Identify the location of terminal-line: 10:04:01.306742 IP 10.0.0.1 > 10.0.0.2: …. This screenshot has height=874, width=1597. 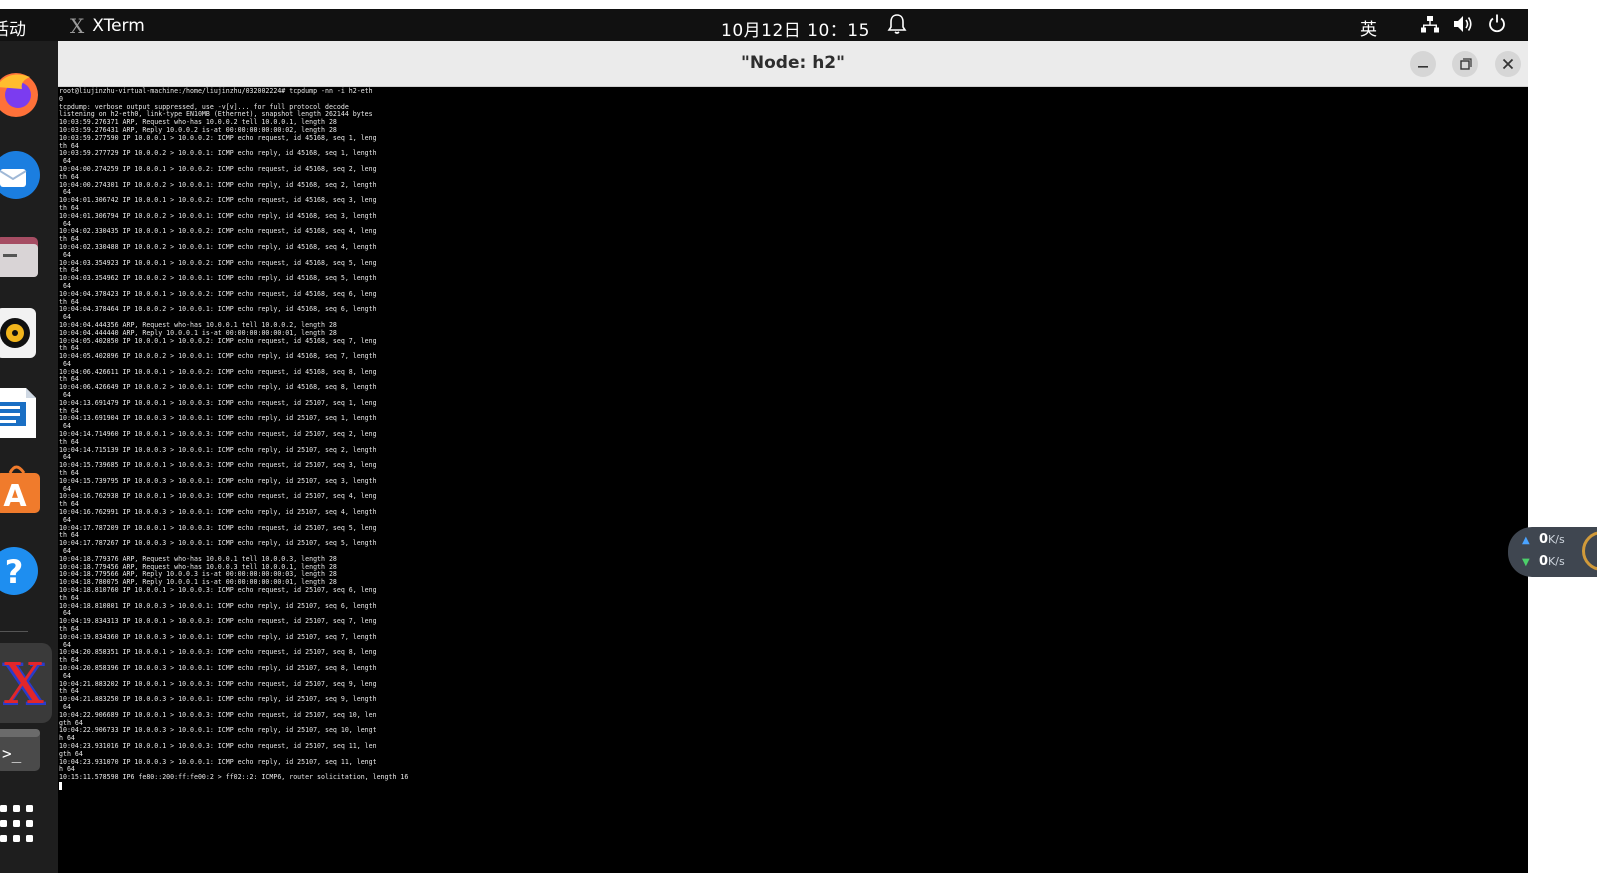
(218, 200).